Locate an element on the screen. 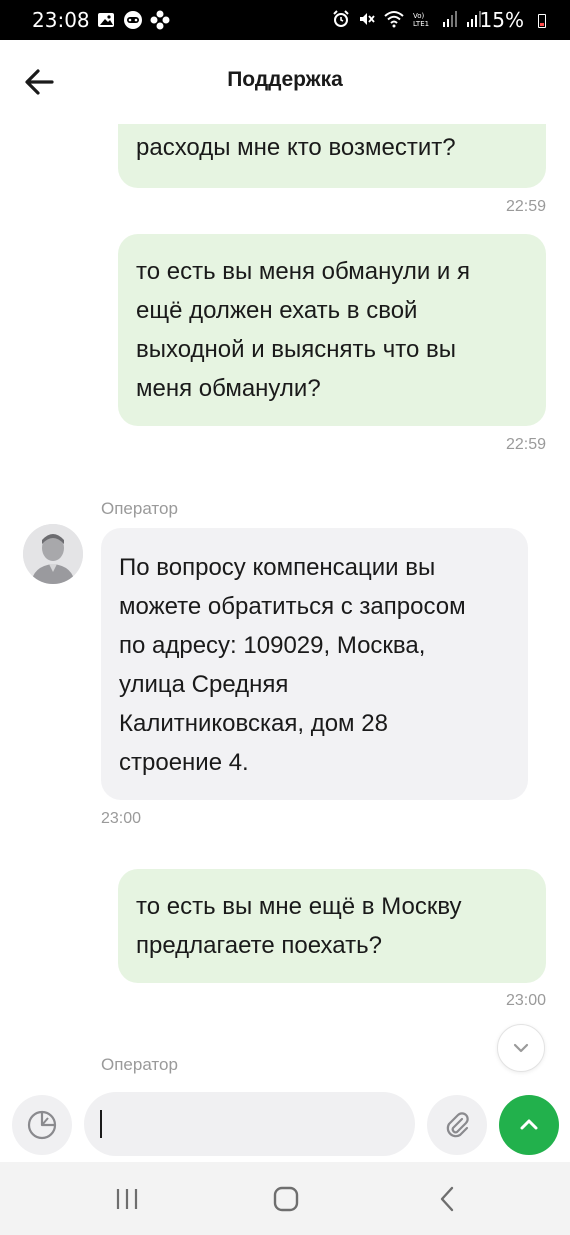 The image size is (570, 1235). attach-button is located at coordinates (457, 1125).